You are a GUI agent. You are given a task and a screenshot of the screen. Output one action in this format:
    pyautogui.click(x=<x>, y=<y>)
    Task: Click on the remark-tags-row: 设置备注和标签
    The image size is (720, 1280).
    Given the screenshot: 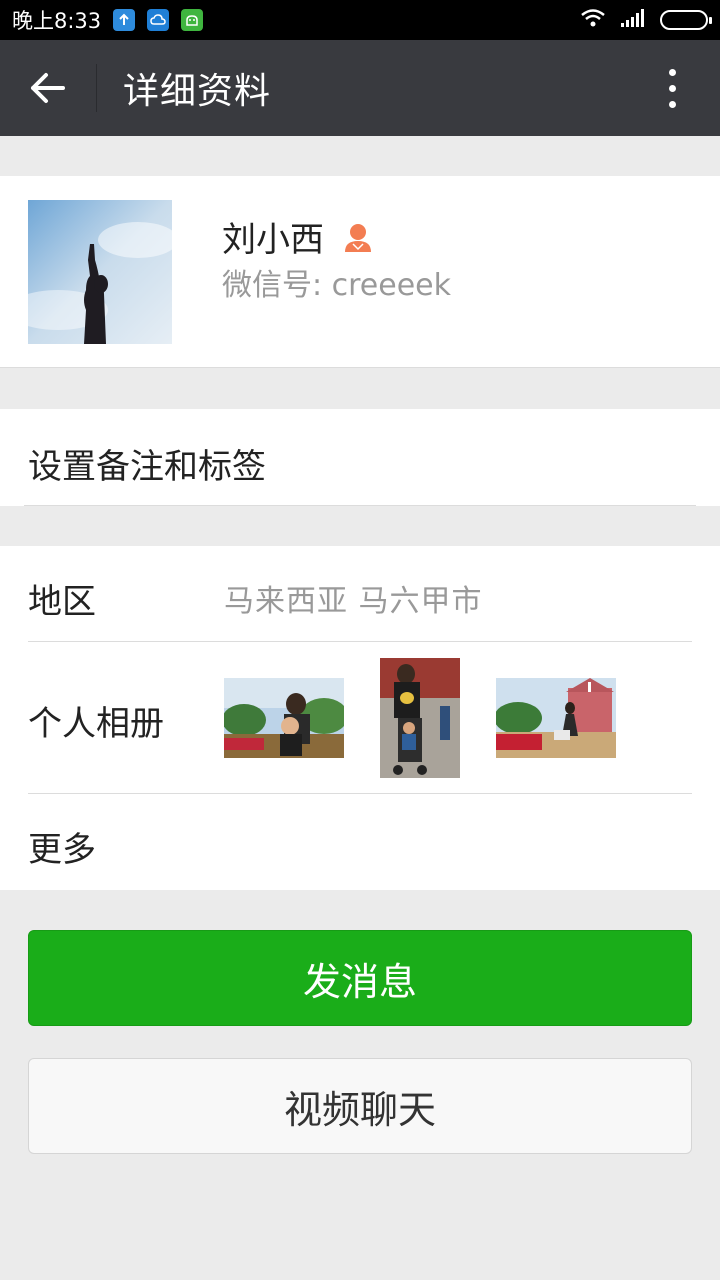 What is the action you would take?
    pyautogui.click(x=360, y=457)
    